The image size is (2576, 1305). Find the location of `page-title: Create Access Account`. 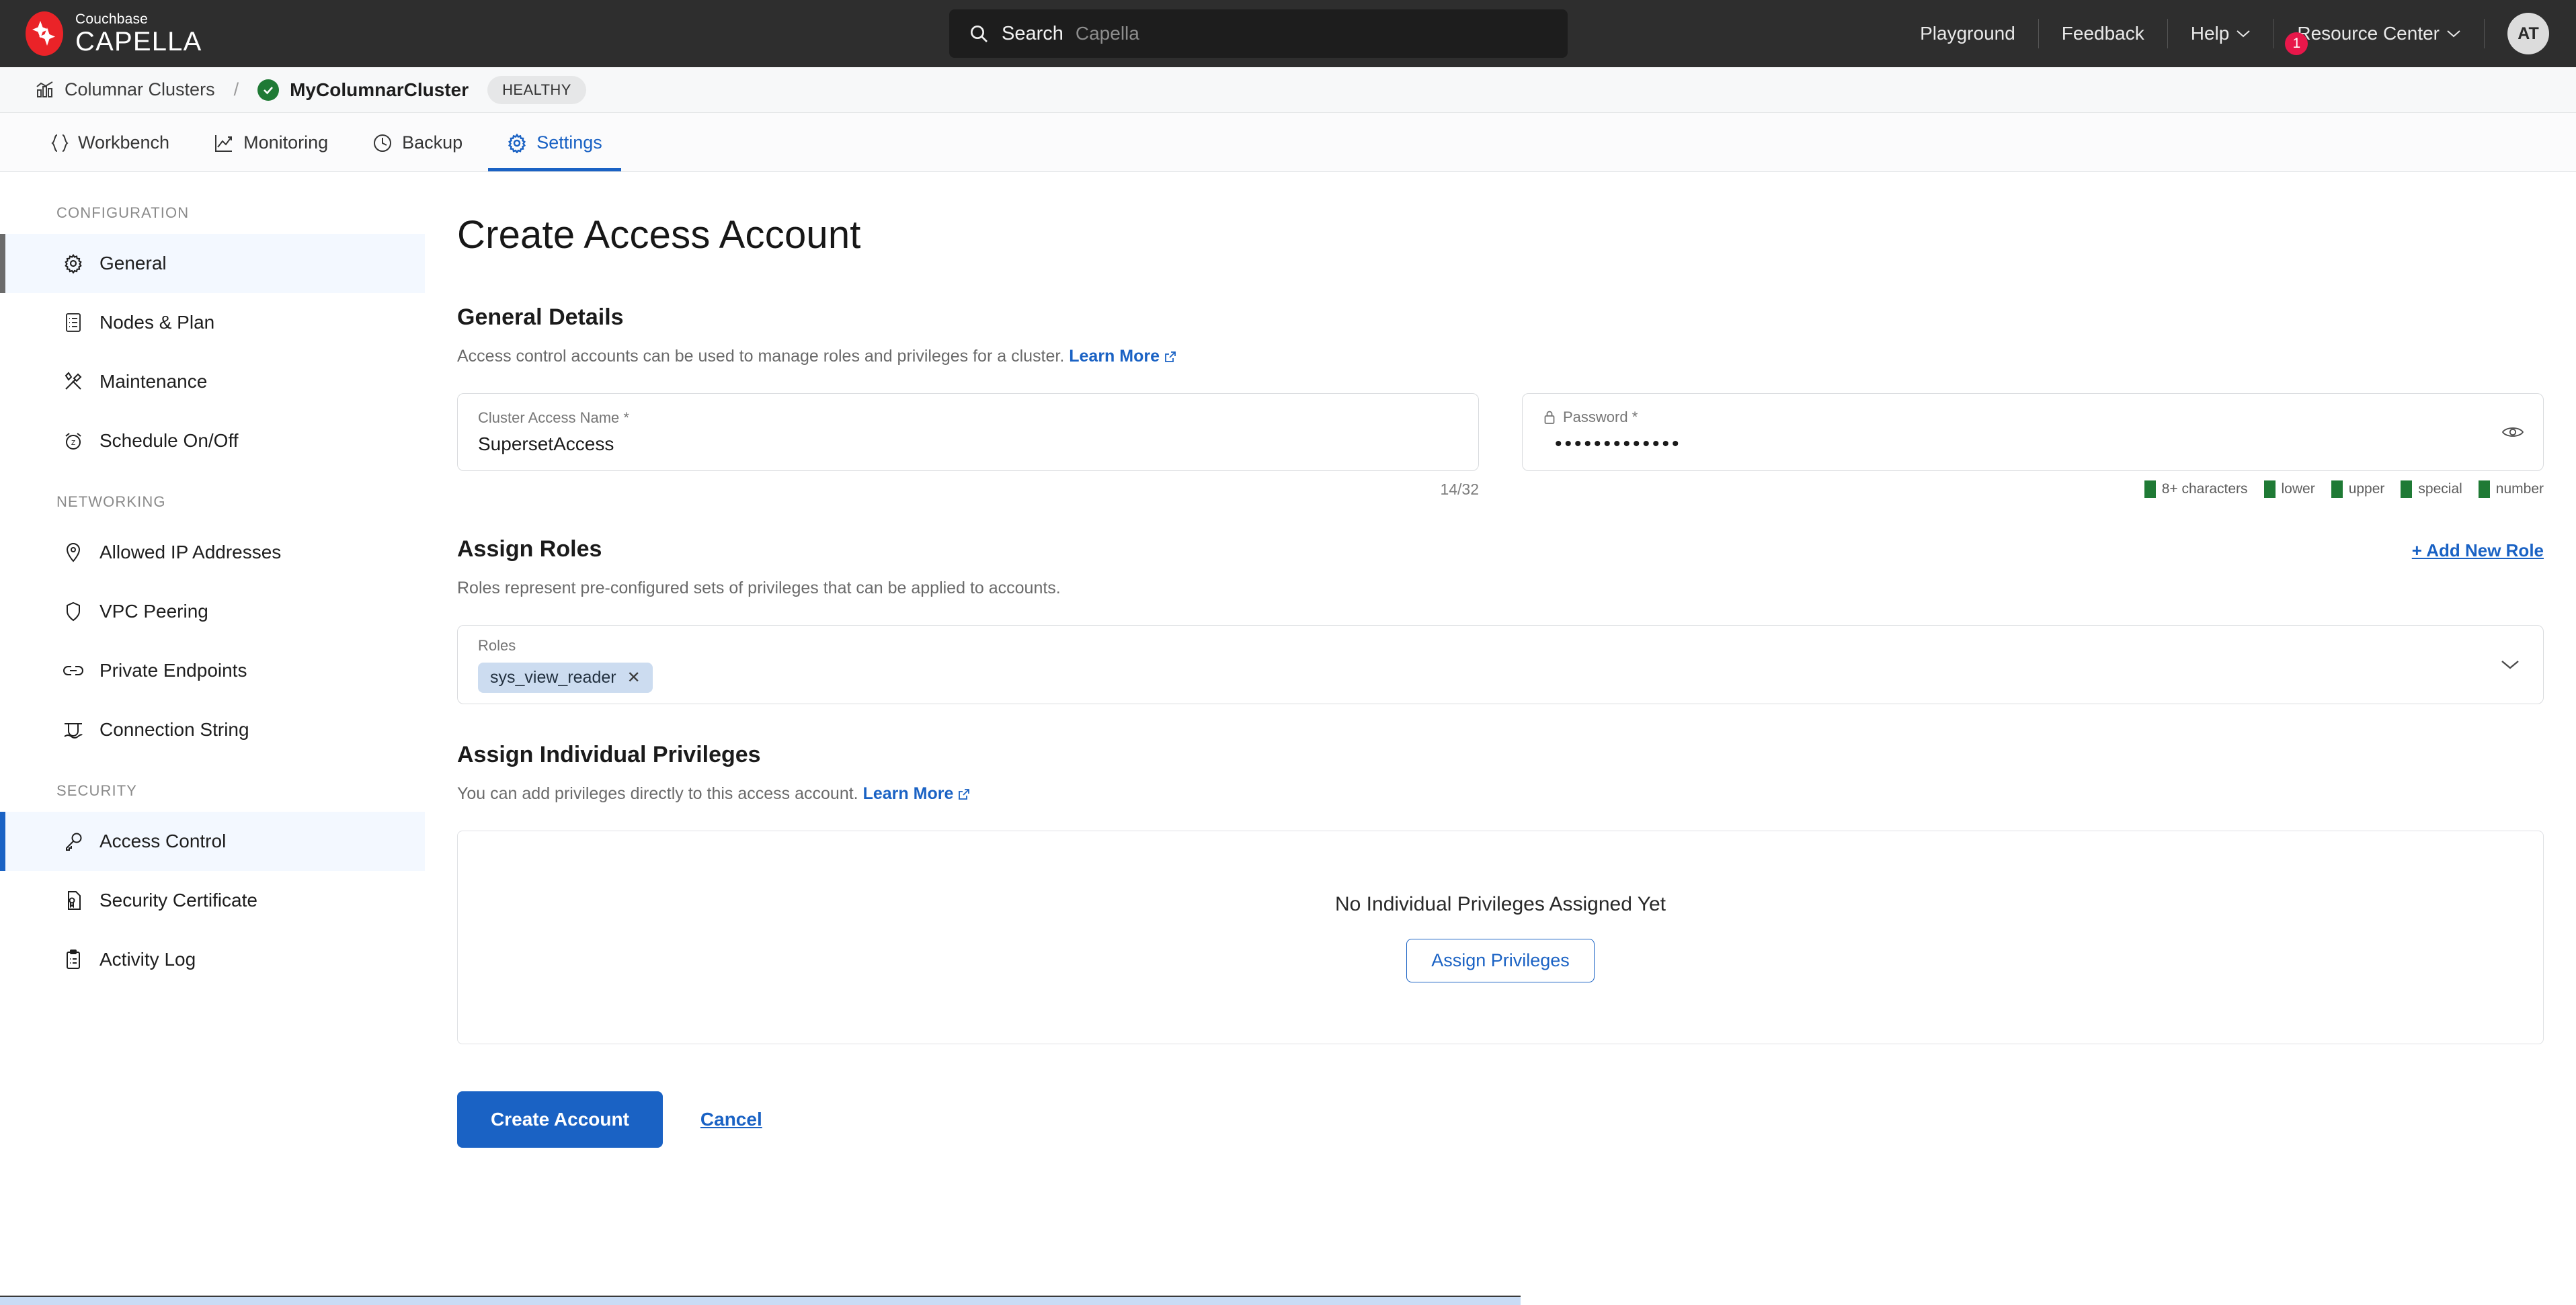

page-title: Create Access Account is located at coordinates (659, 235).